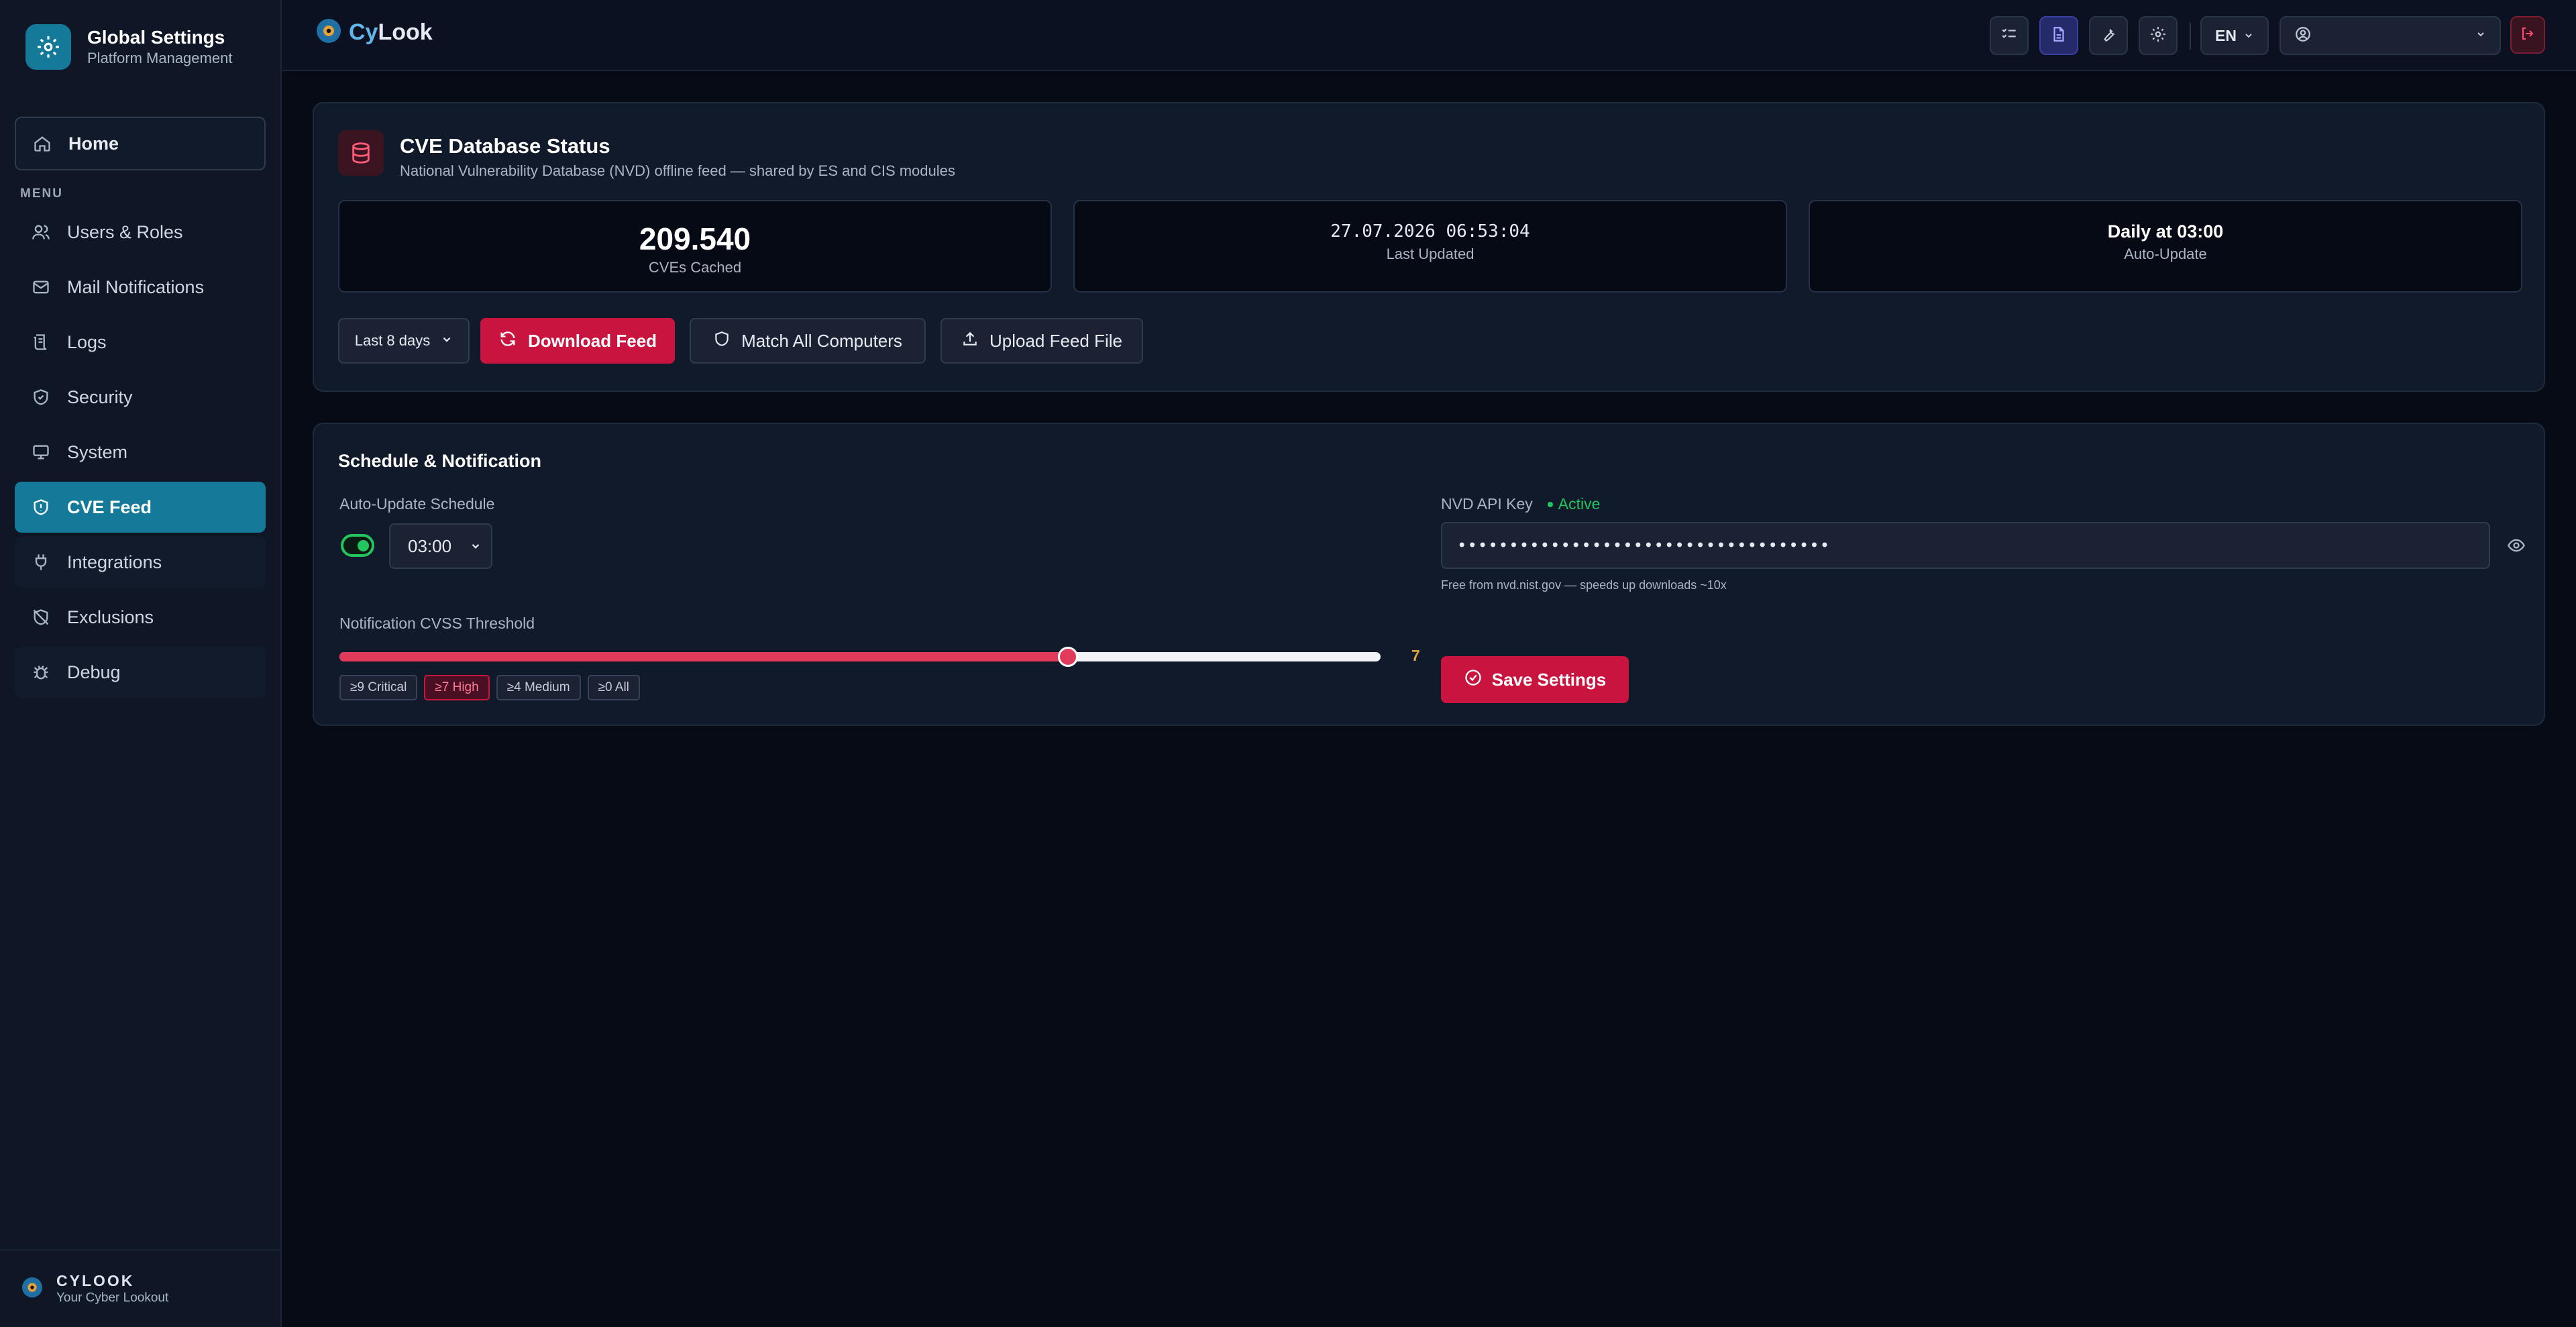 This screenshot has height=1327, width=2576. Describe the element at coordinates (405, 32) in the screenshot. I see `logo-text-look: Look` at that location.